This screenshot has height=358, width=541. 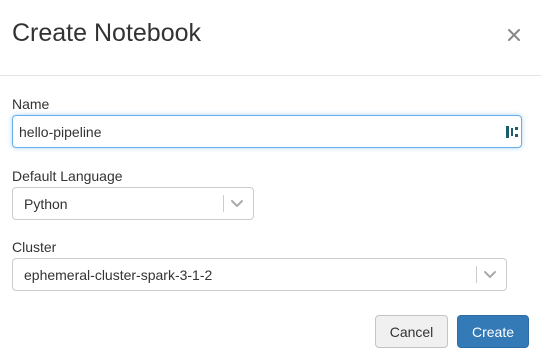 What do you see at coordinates (512, 132) in the screenshot?
I see `password-manager-icon` at bounding box center [512, 132].